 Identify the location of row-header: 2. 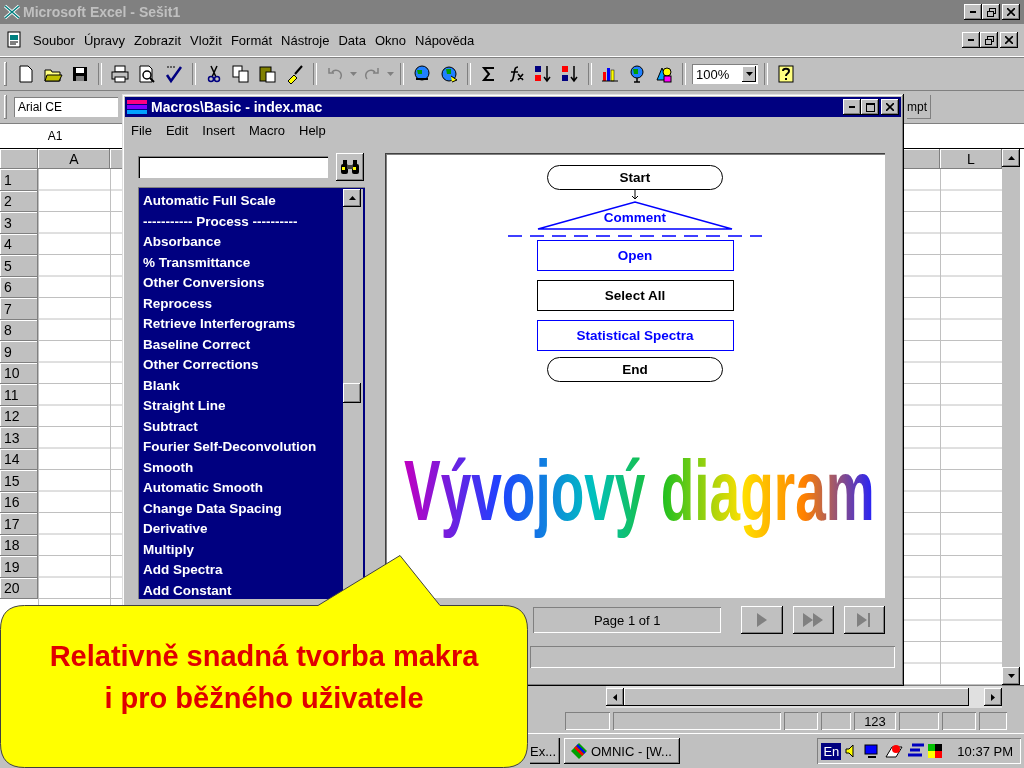
(19, 201).